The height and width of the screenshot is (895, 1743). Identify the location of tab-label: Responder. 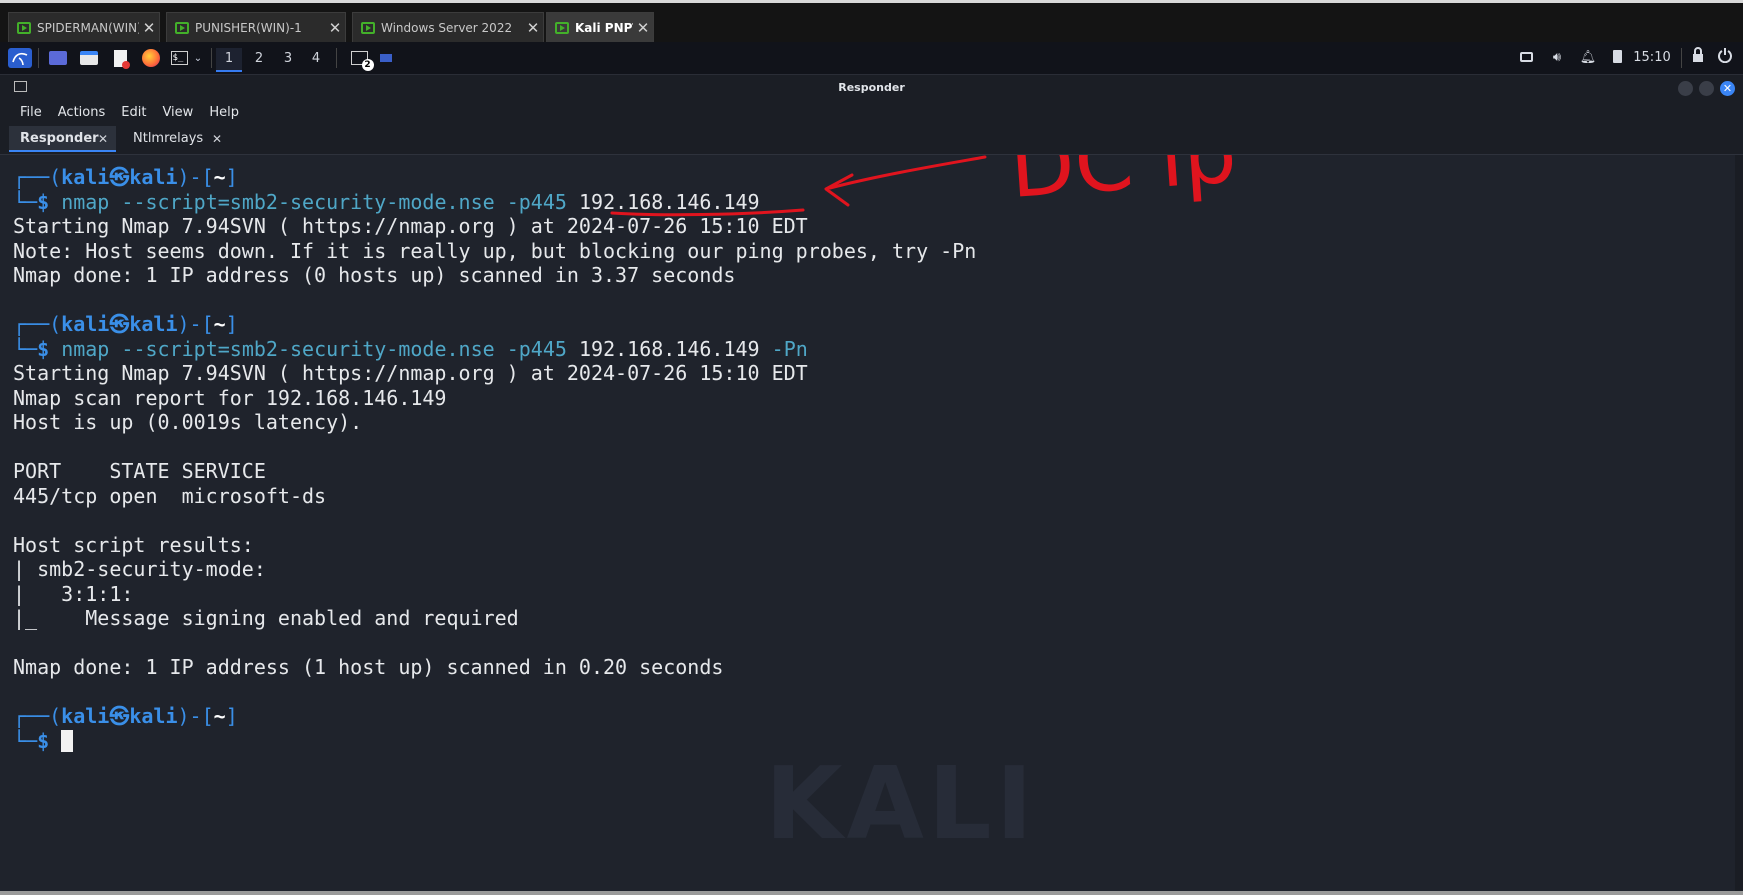
(59, 138).